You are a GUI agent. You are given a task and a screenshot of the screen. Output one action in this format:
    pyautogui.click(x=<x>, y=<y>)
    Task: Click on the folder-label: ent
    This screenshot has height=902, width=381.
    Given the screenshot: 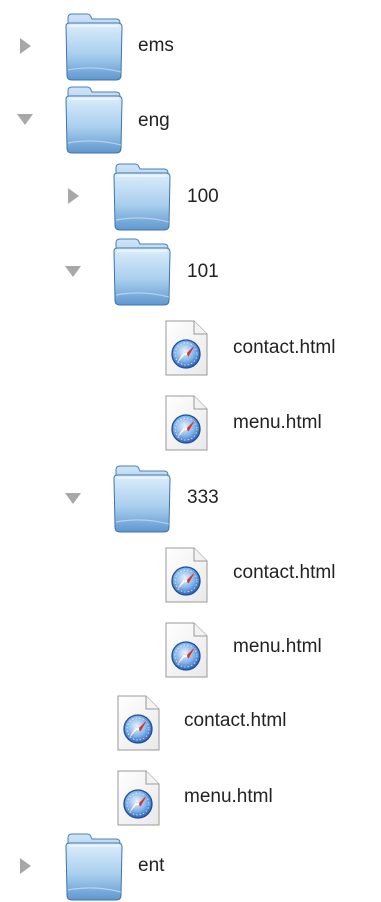 What is the action you would take?
    pyautogui.click(x=151, y=865)
    